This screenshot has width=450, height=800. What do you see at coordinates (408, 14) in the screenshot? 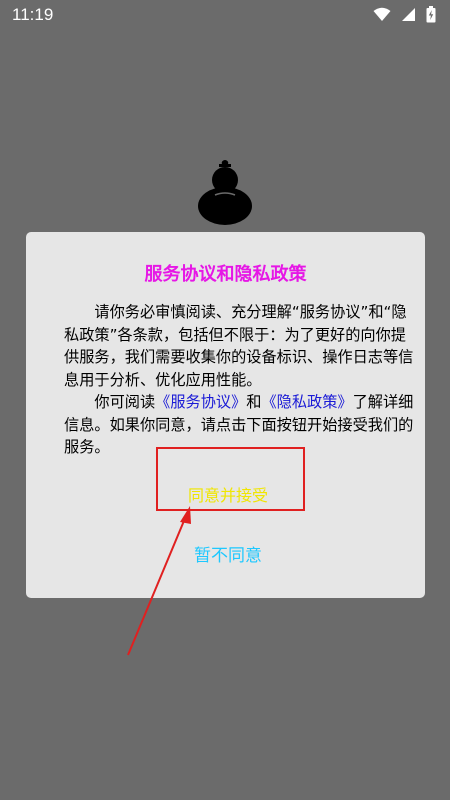
I see `signal-icon` at bounding box center [408, 14].